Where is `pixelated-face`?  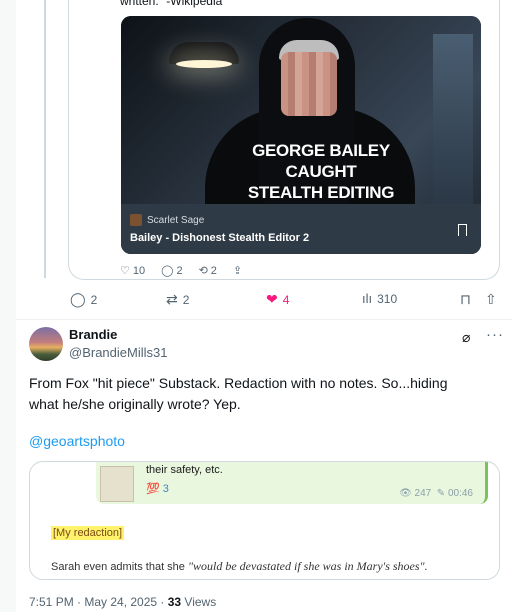
pixelated-face is located at coordinates (309, 84).